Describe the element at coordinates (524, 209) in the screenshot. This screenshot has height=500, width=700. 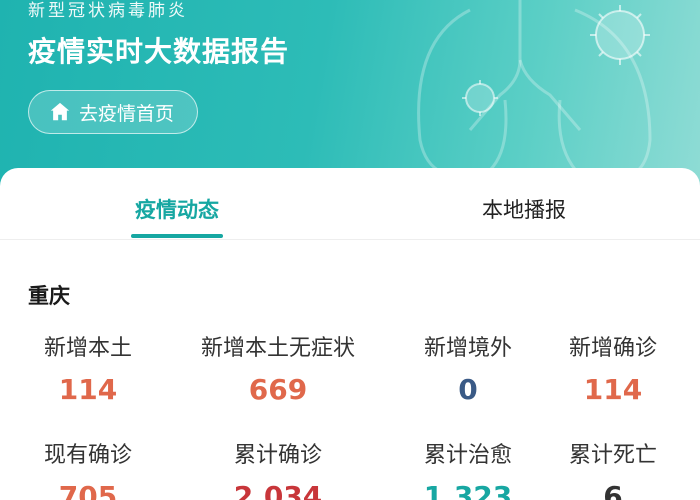
I see `tab-local-report: 本地播报` at that location.